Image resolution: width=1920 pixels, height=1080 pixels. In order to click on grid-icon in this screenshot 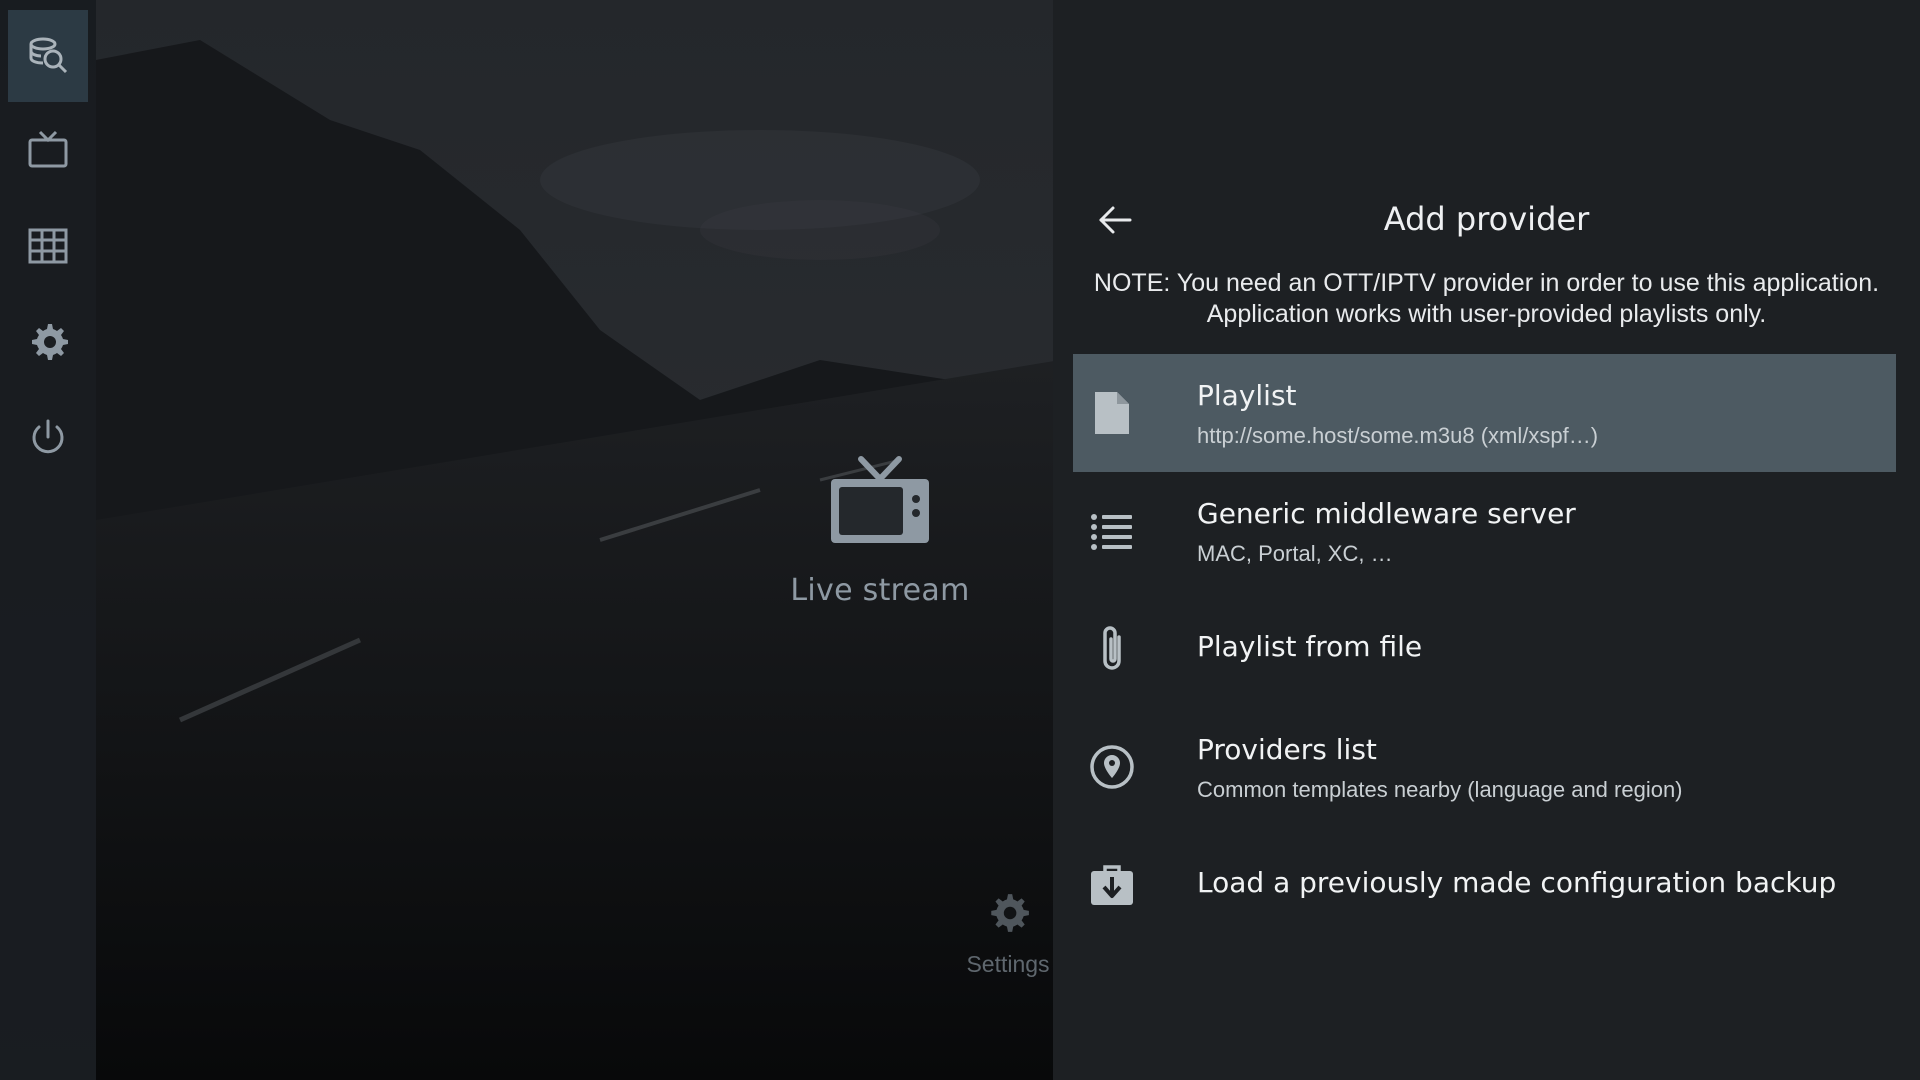, I will do `click(48, 248)`.